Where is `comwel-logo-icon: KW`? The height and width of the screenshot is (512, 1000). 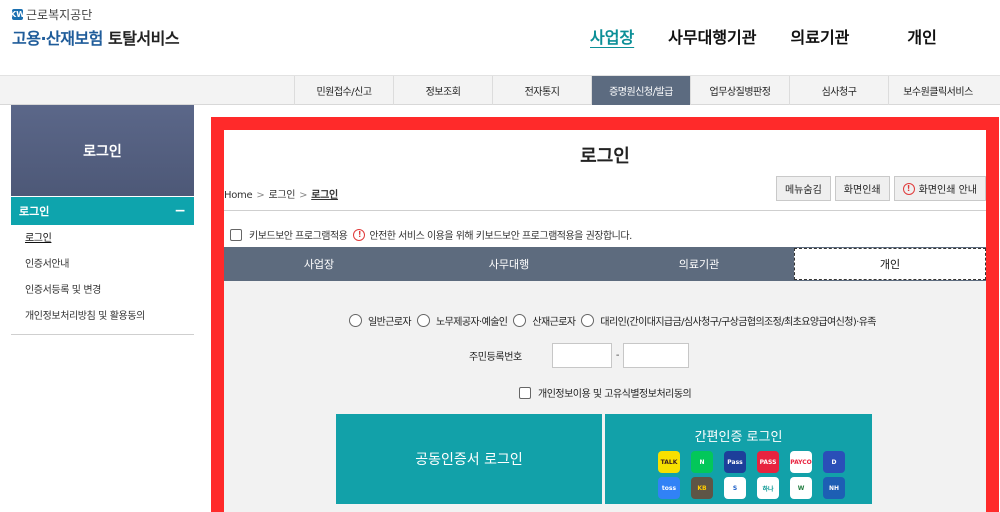
comwel-logo-icon: KW is located at coordinates (17, 14).